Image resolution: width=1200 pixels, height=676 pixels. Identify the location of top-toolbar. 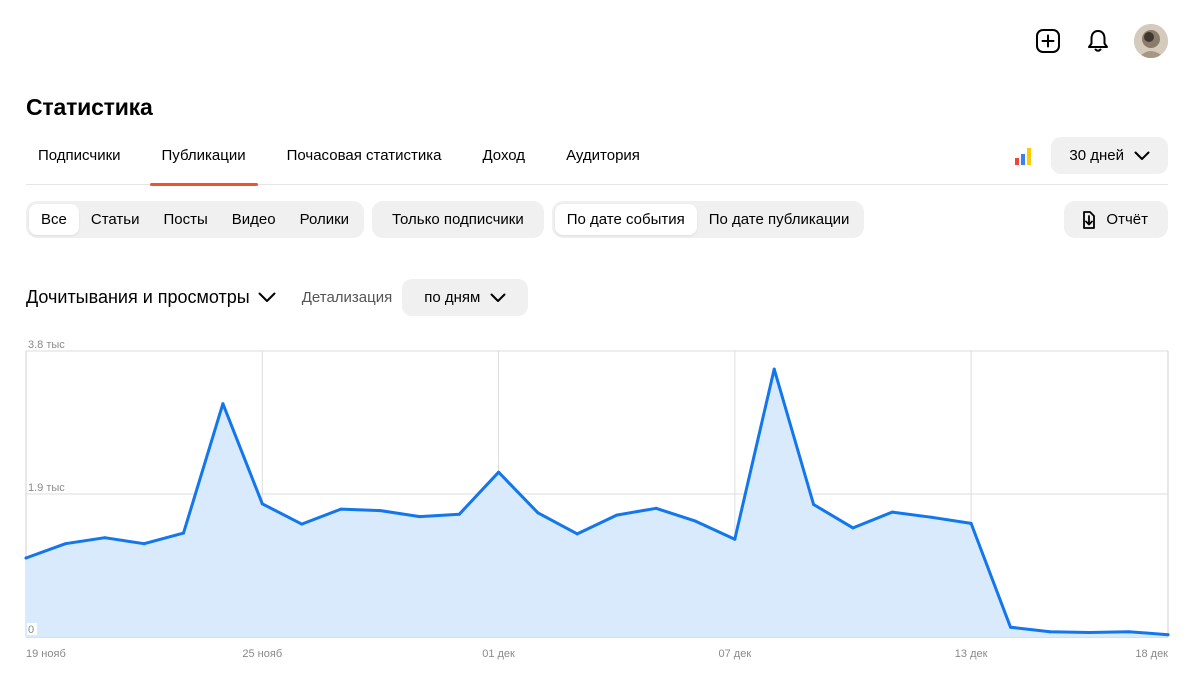
(1101, 41).